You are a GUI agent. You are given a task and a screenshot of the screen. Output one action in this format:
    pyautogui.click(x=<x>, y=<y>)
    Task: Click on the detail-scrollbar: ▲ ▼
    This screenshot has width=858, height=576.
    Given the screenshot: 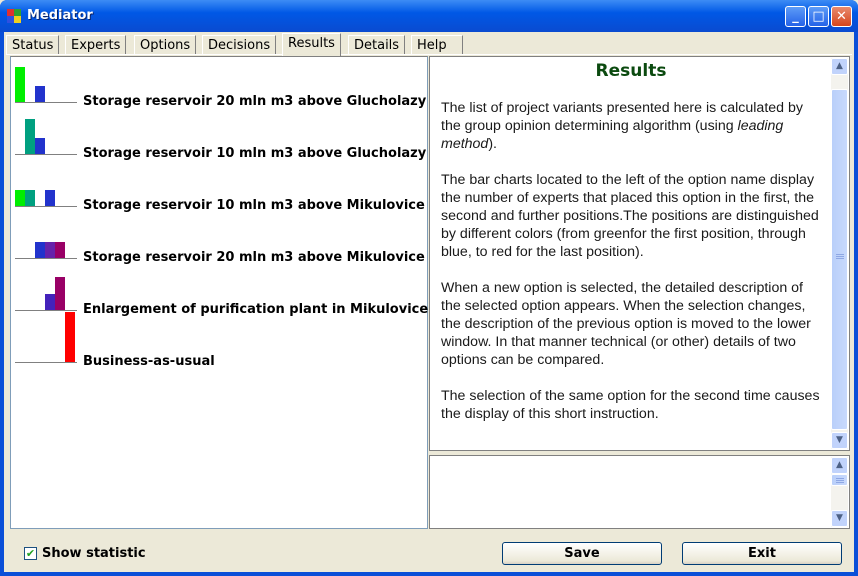 What is the action you would take?
    pyautogui.click(x=839, y=492)
    